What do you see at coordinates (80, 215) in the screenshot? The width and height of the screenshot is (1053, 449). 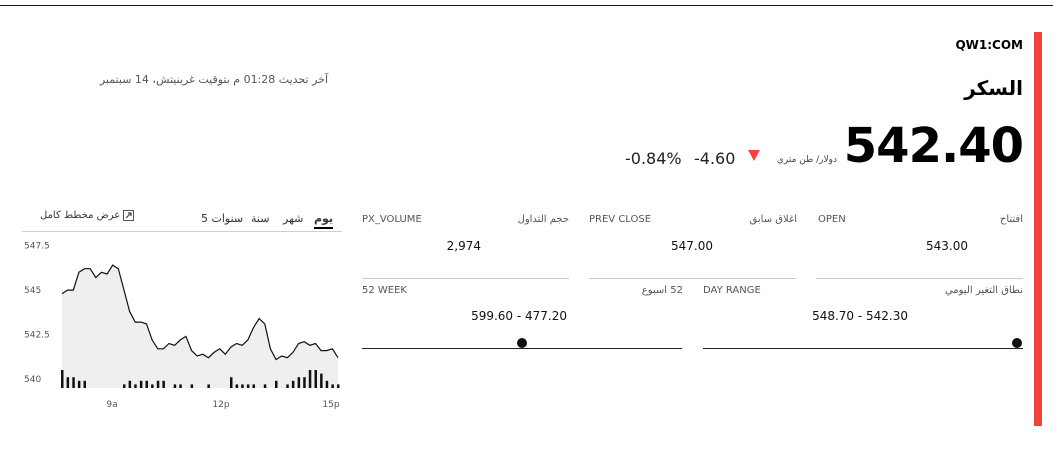 I see `full-chart-label: عرض مخطط كامل` at bounding box center [80, 215].